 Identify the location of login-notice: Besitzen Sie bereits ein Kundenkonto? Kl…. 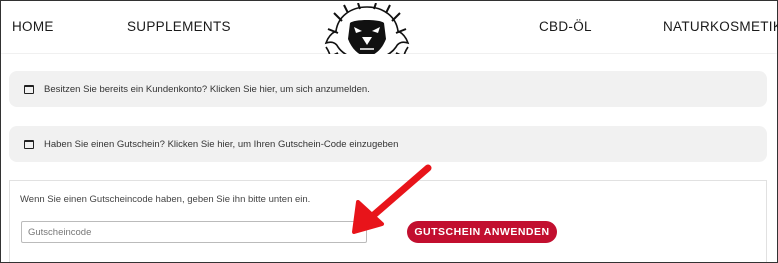
(388, 89).